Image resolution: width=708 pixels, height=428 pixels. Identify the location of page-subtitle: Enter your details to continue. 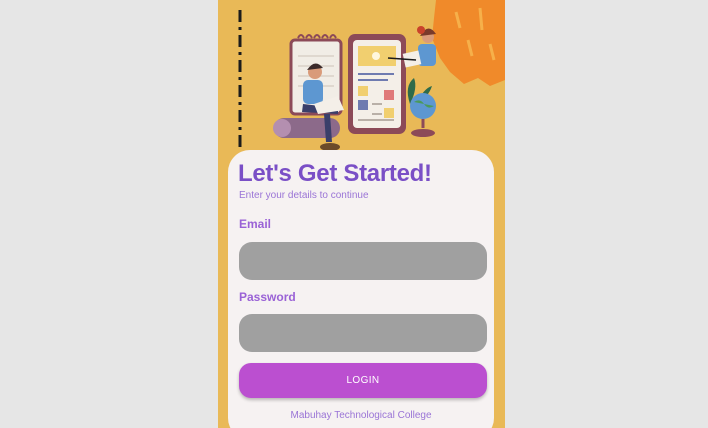
(304, 195).